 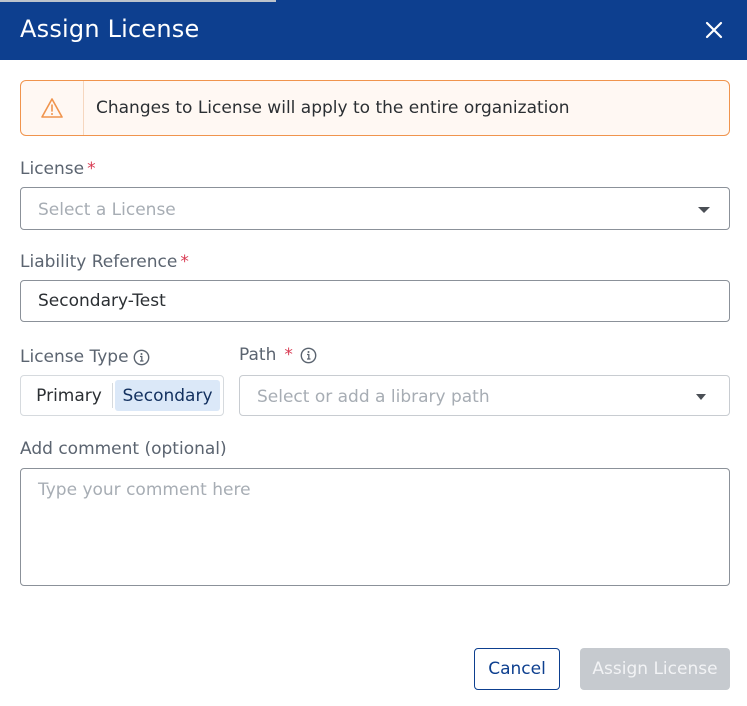 What do you see at coordinates (69, 395) in the screenshot?
I see `license-type-primary: Primary` at bounding box center [69, 395].